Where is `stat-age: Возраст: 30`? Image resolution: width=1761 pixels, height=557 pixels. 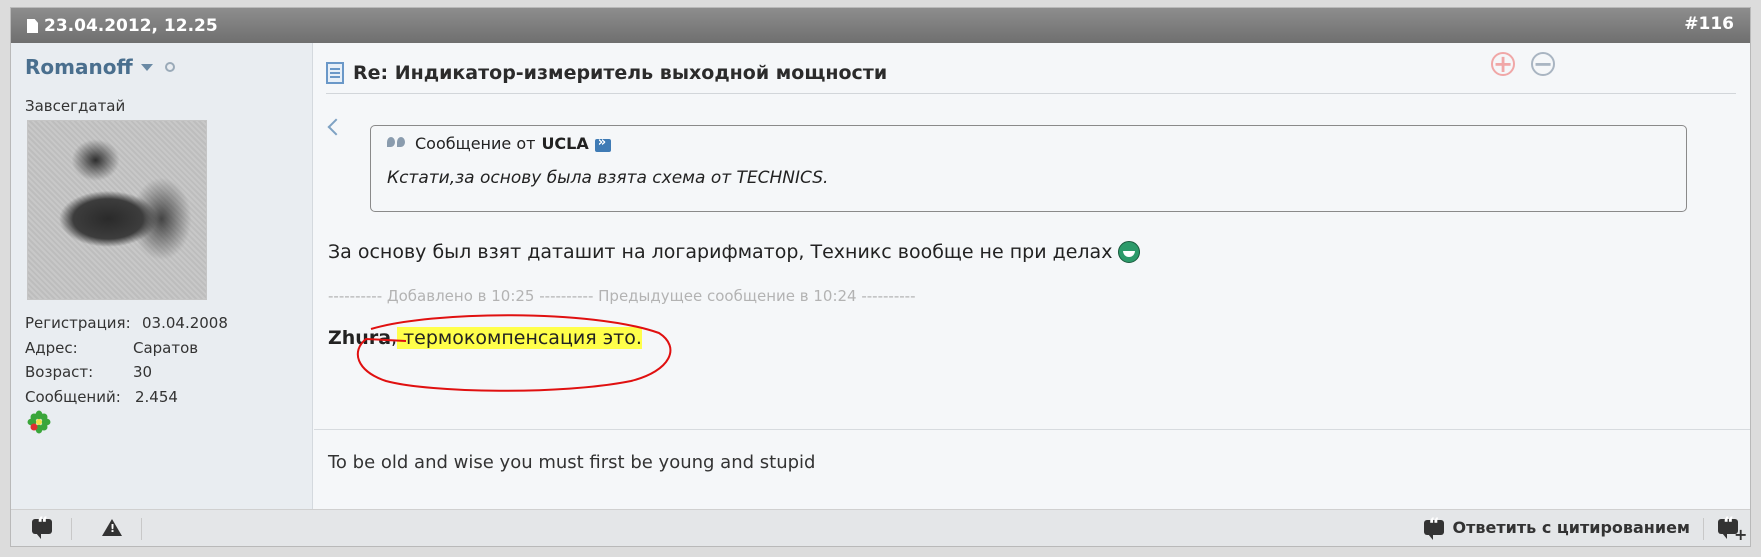 stat-age: Возраст: 30 is located at coordinates (126, 372).